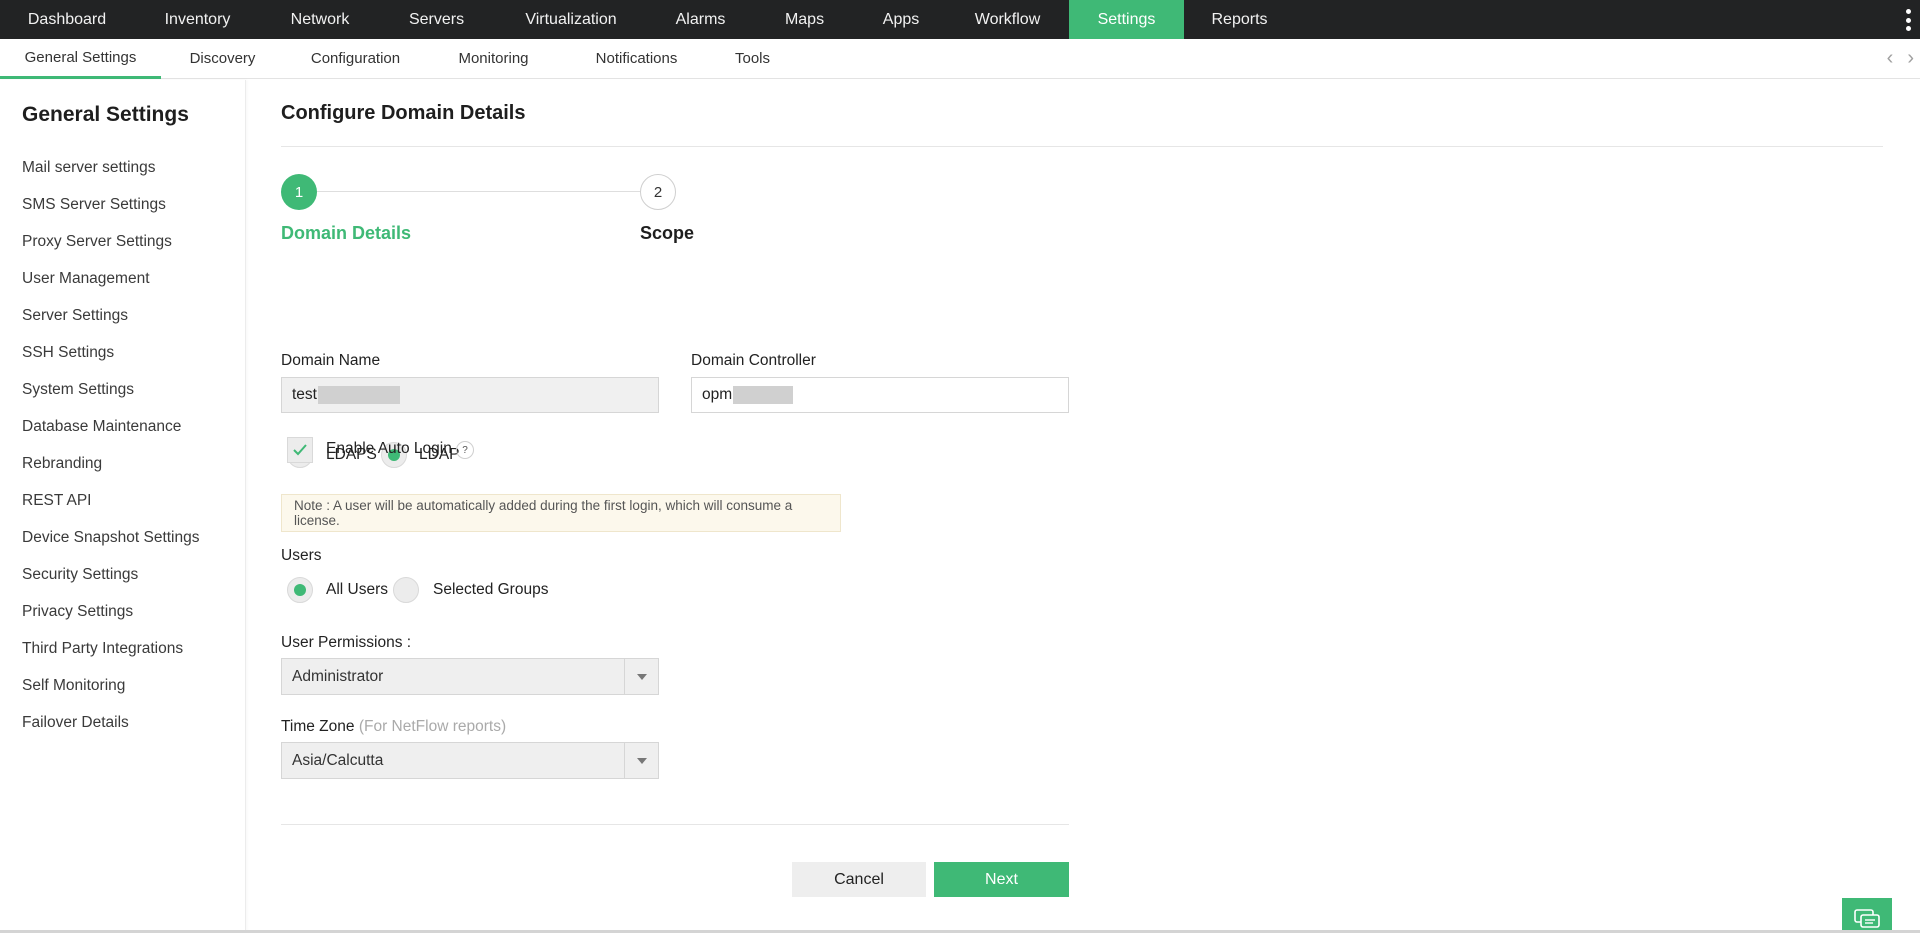  What do you see at coordinates (111, 583) in the screenshot?
I see `sidebar-item-security-settings: Security Settings` at bounding box center [111, 583].